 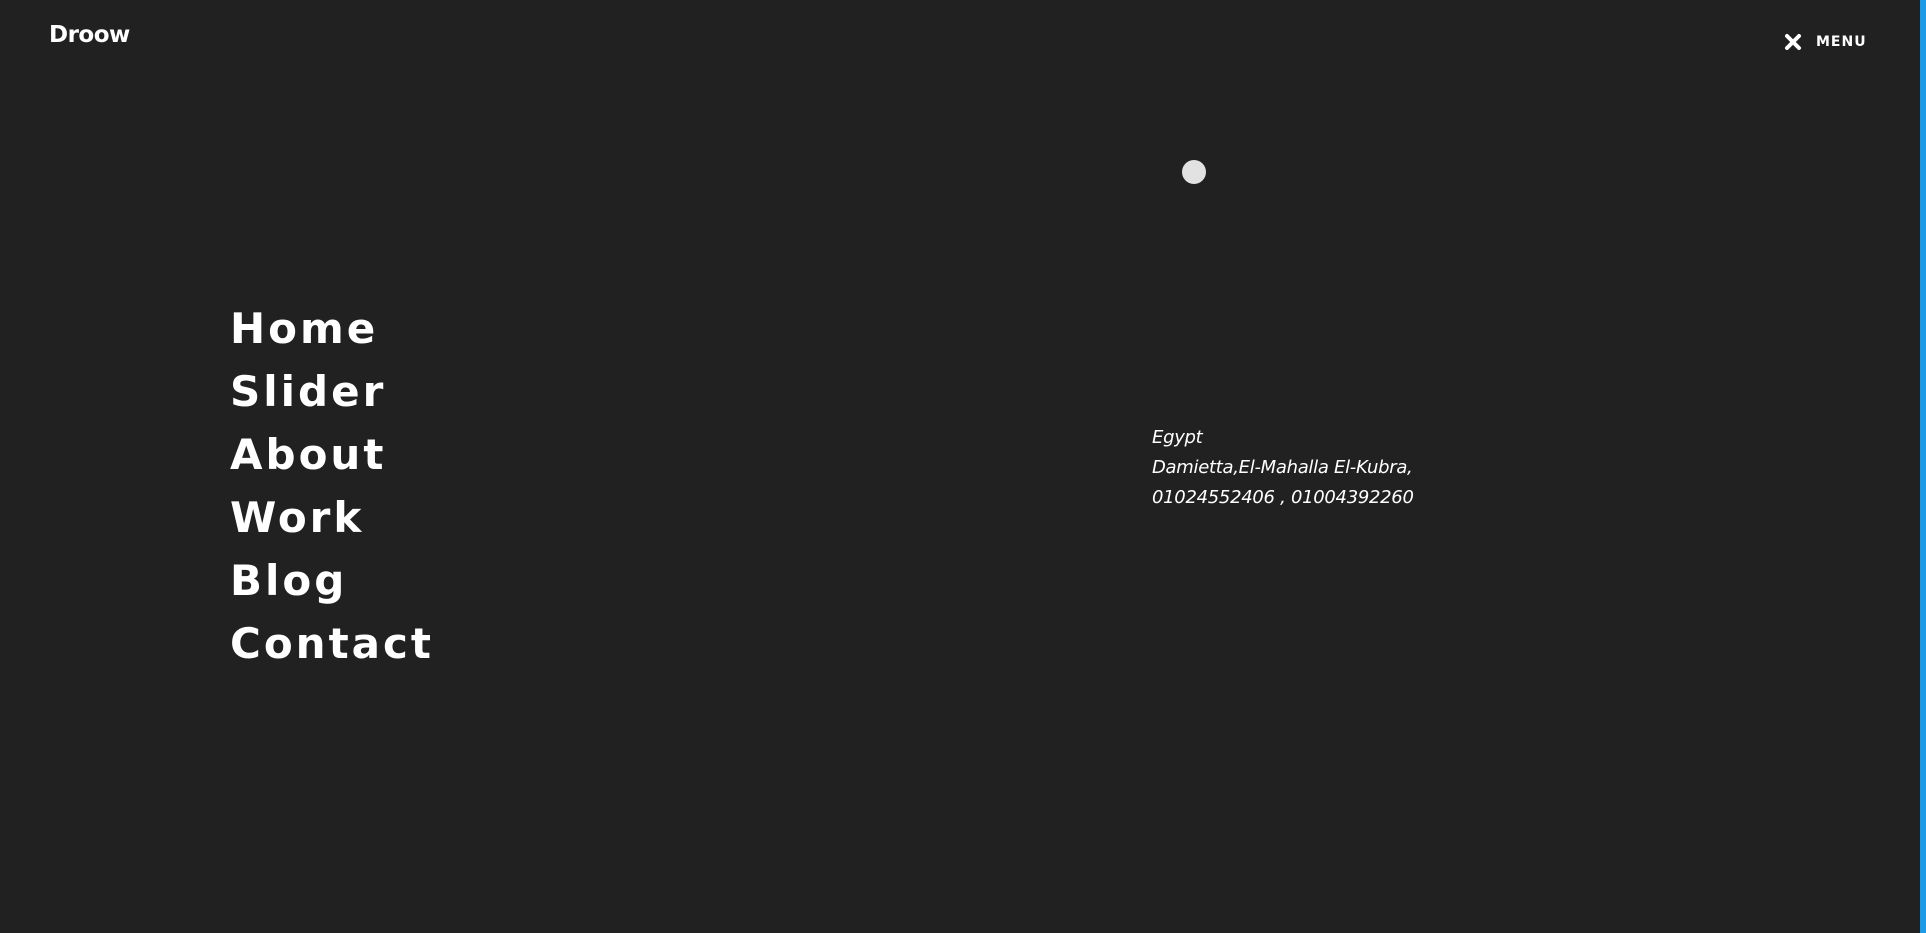 I want to click on menu-close-button: MENU, so click(x=1825, y=42).